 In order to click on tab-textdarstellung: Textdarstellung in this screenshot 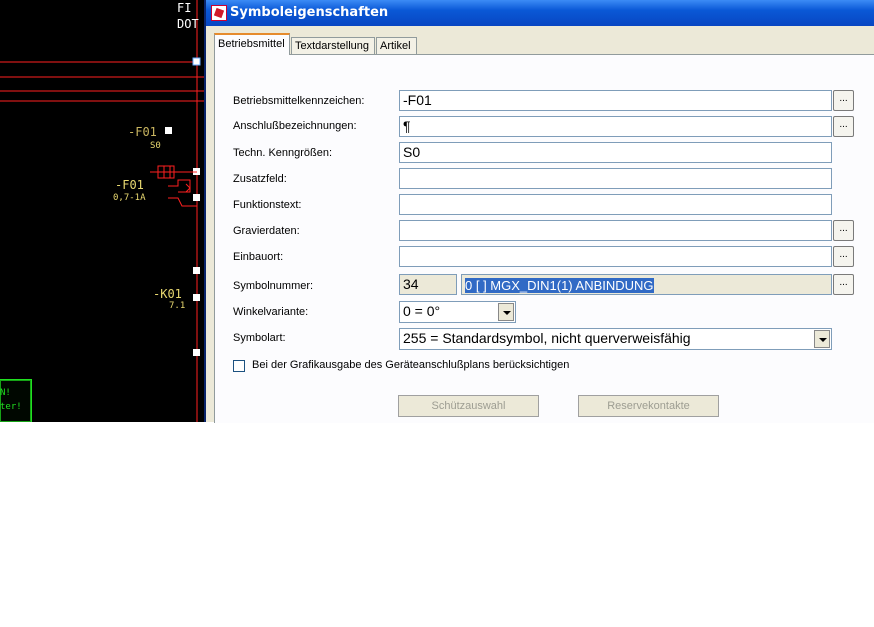, I will do `click(333, 45)`.